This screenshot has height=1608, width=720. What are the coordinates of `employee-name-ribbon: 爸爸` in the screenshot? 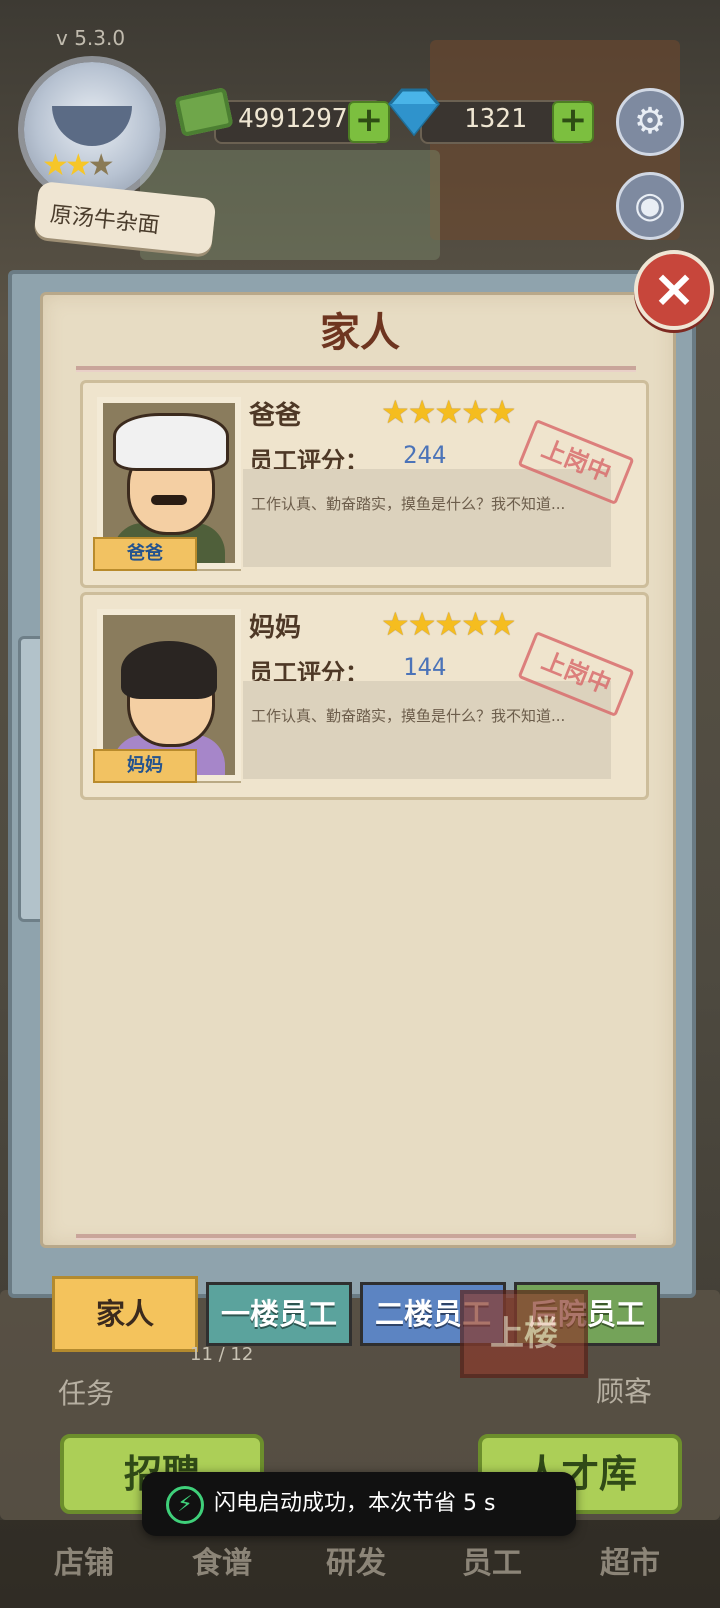 It's located at (145, 554).